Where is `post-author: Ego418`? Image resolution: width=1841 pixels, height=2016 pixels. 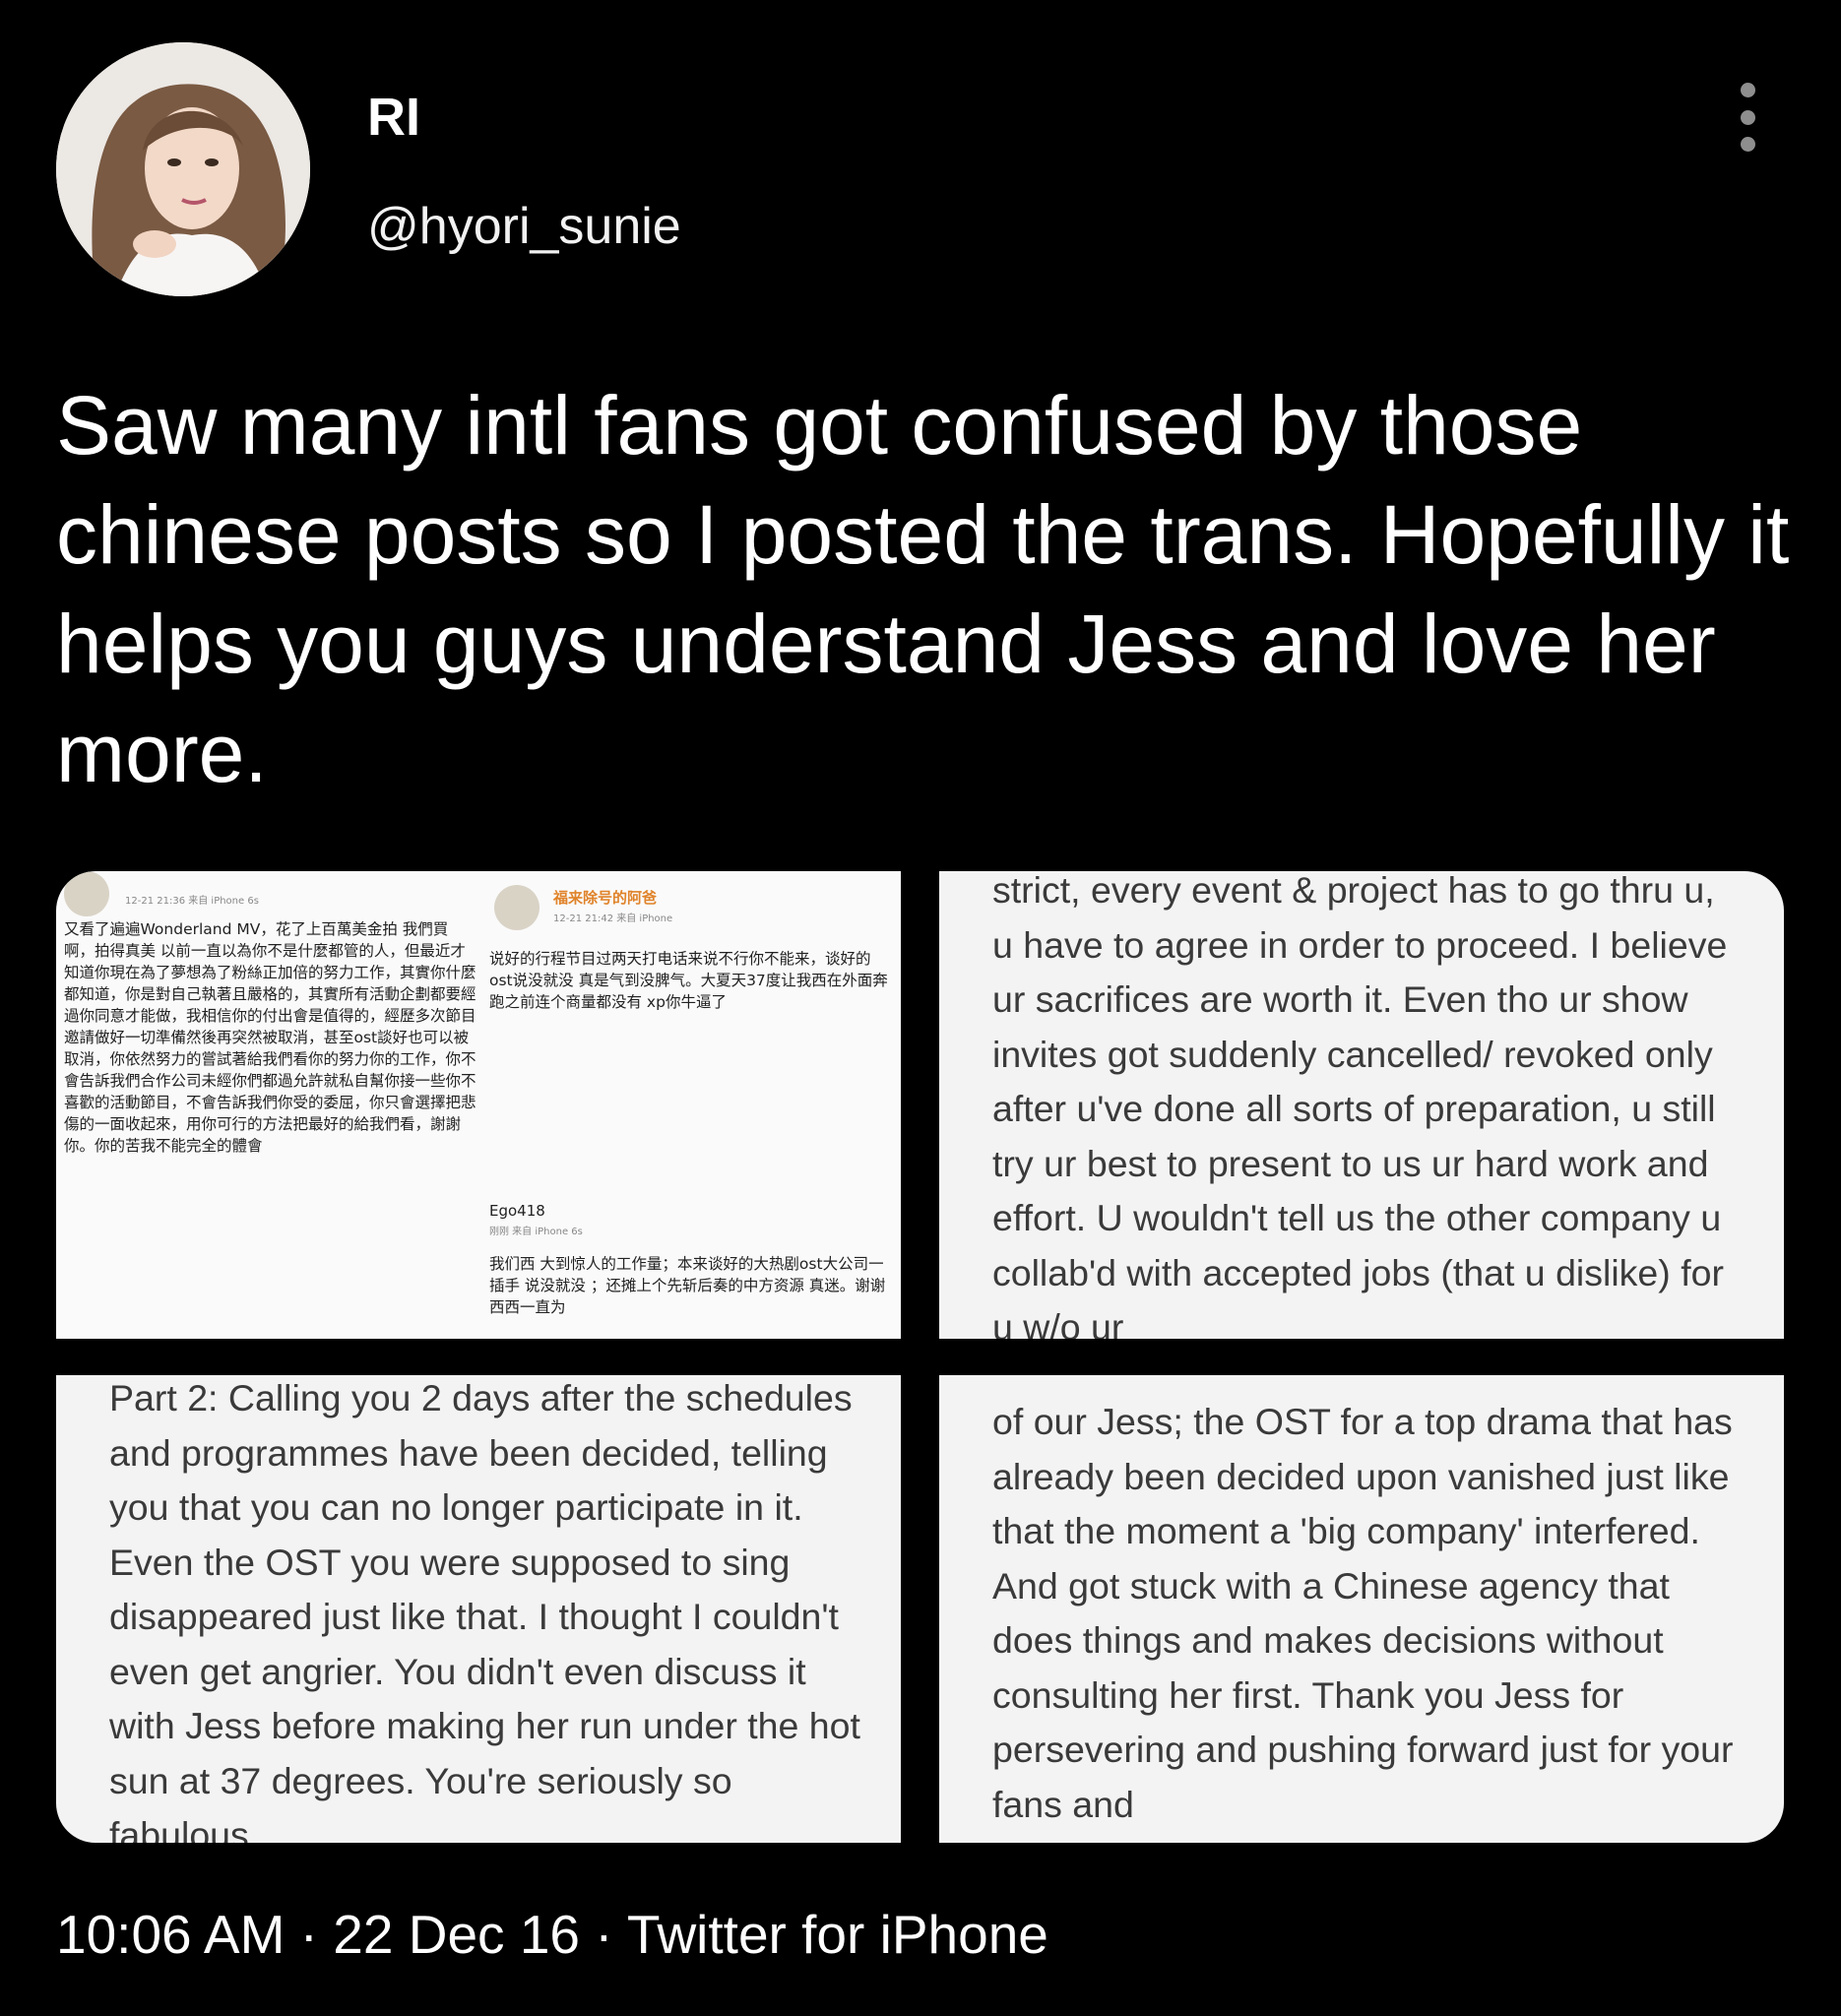 post-author: Ego418 is located at coordinates (517, 1211).